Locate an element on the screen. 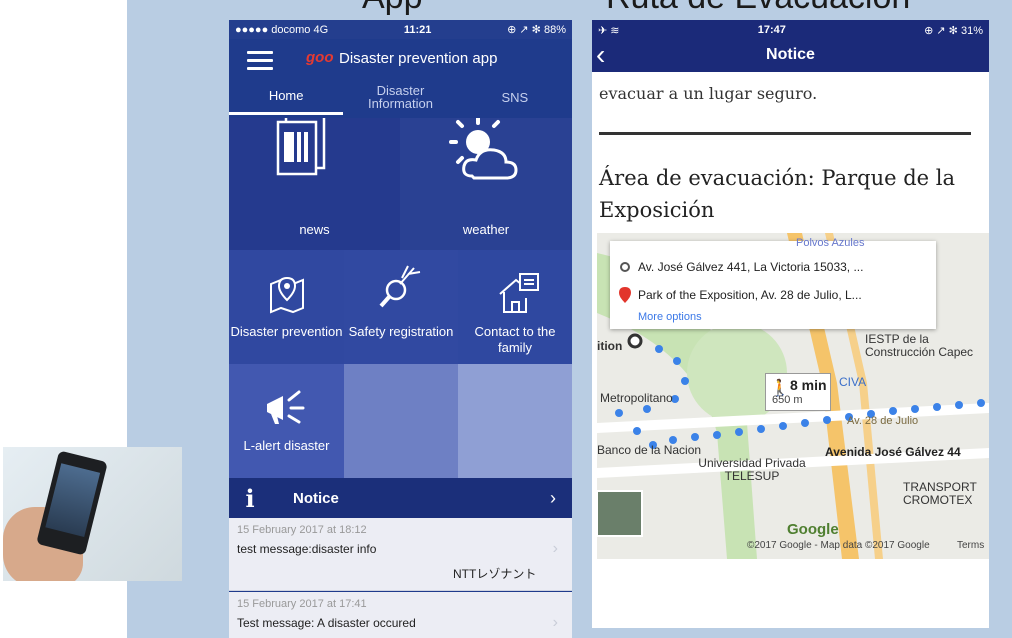 Image resolution: width=1012 pixels, height=638 pixels. info-icon: i is located at coordinates (250, 498).